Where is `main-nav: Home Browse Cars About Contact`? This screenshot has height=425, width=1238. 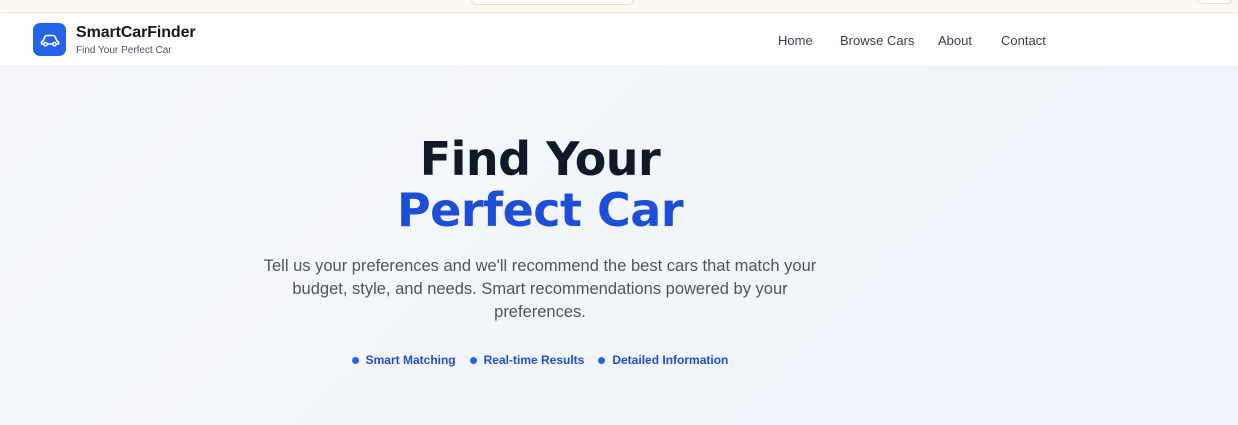 main-nav: Home Browse Cars About Contact is located at coordinates (619, 41).